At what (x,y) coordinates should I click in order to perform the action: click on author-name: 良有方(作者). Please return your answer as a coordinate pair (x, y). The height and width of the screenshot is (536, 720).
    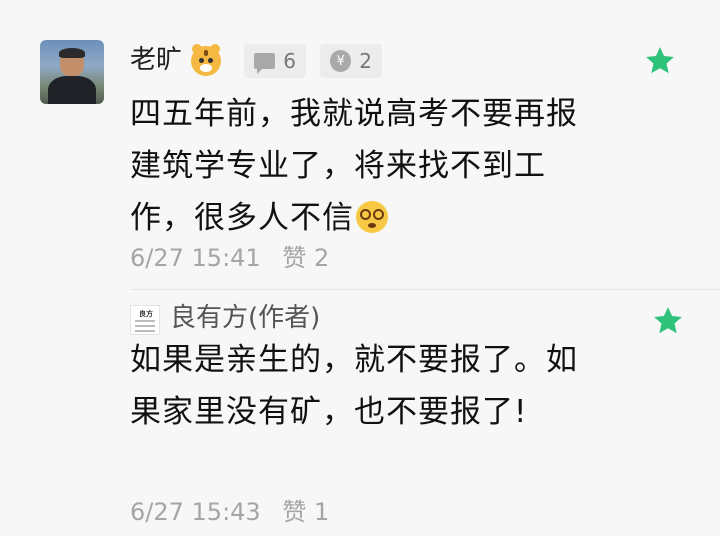
    Looking at the image, I should click on (245, 318).